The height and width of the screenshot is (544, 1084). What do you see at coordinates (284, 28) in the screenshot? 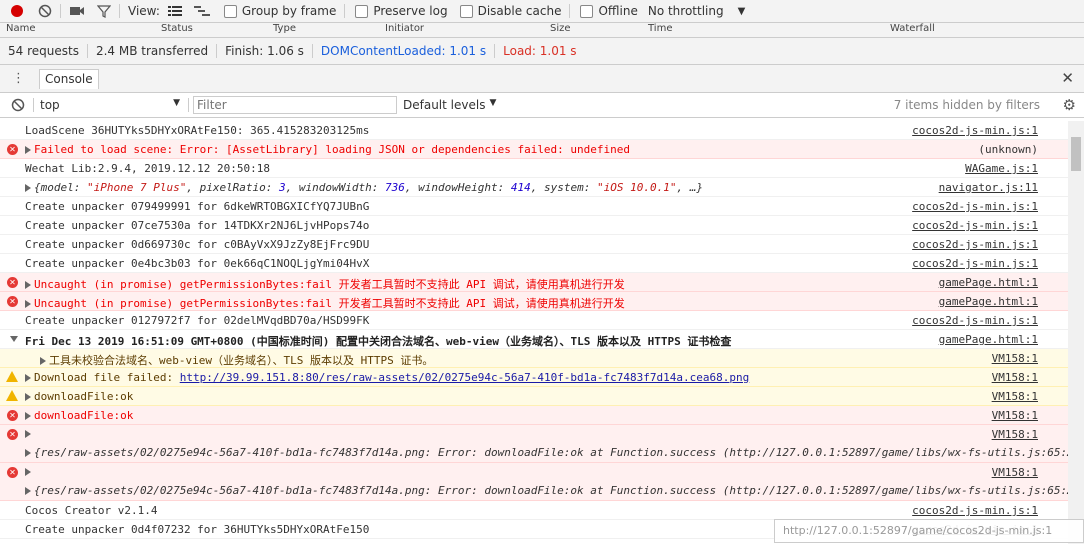
I see `col-type: Type` at bounding box center [284, 28].